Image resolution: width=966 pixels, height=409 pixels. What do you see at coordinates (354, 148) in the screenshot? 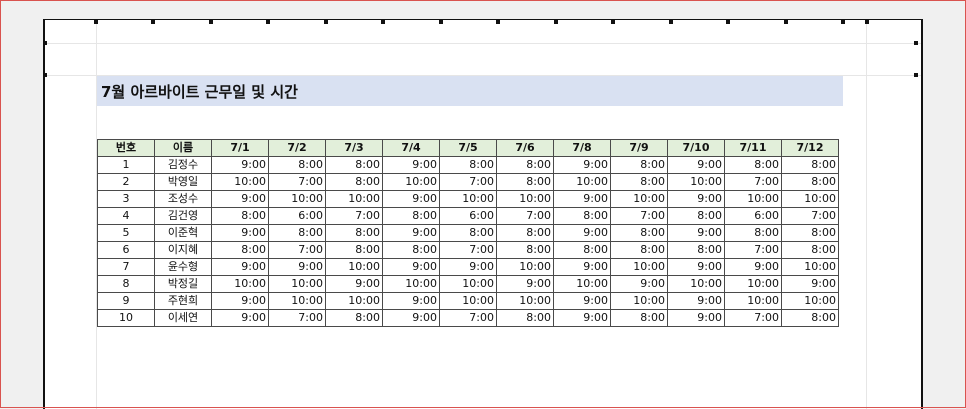
I see `header-cell: 7/3` at bounding box center [354, 148].